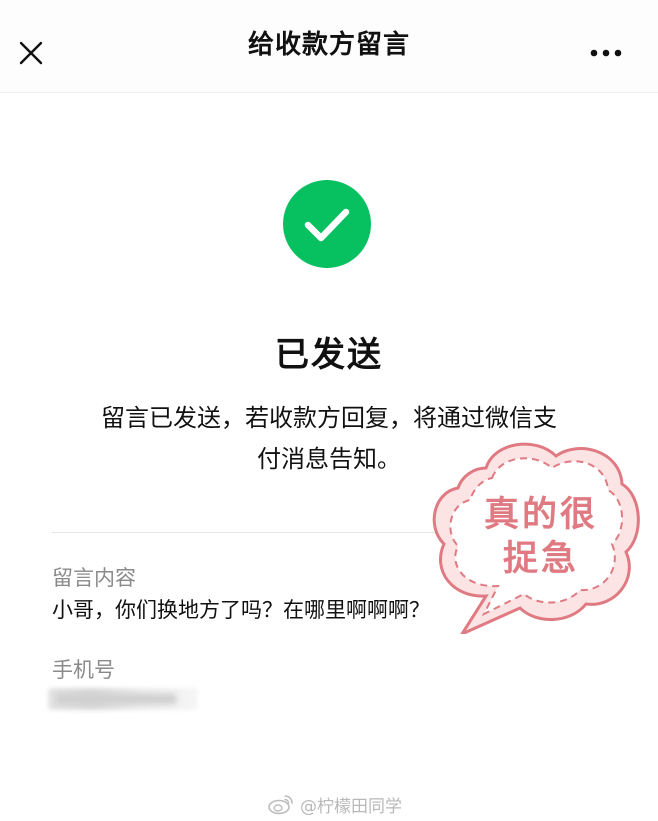  Describe the element at coordinates (83, 670) in the screenshot. I see `phone-label: 手机号` at that location.